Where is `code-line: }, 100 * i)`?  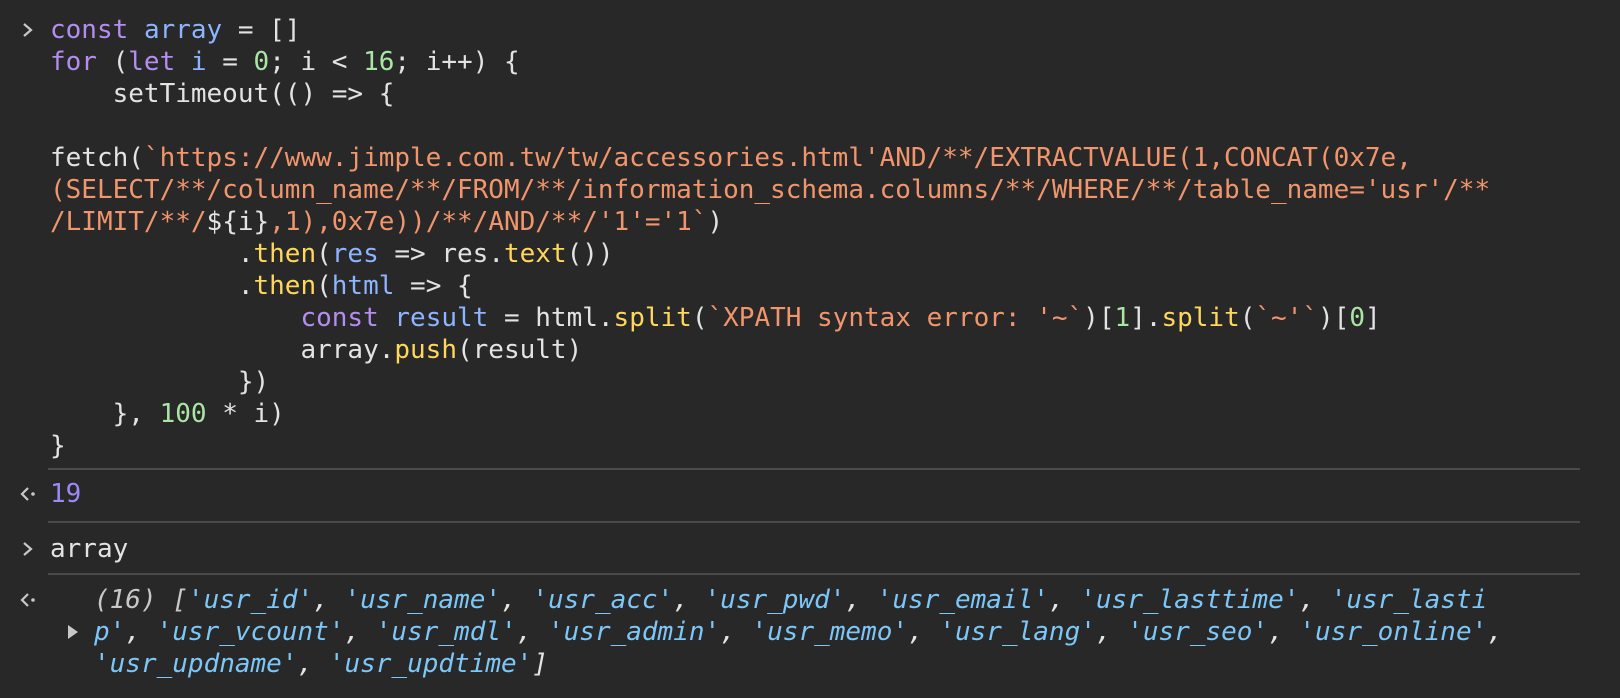 code-line: }, 100 * i) is located at coordinates (167, 414).